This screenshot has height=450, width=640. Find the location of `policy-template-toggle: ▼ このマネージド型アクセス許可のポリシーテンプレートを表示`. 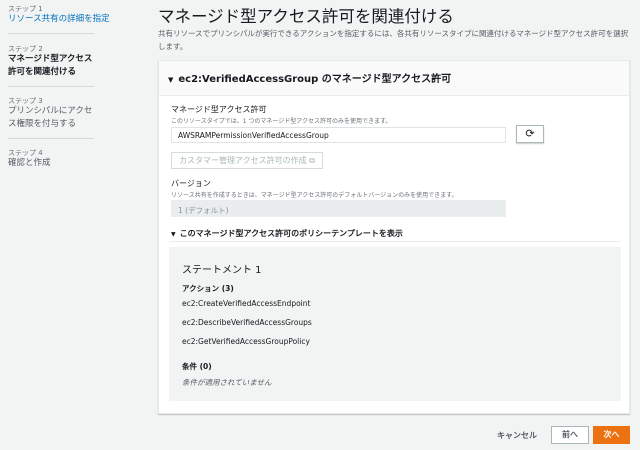

policy-template-toggle: ▼ このマネージド型アクセス許可のポリシーテンプレートを表示 is located at coordinates (287, 233).